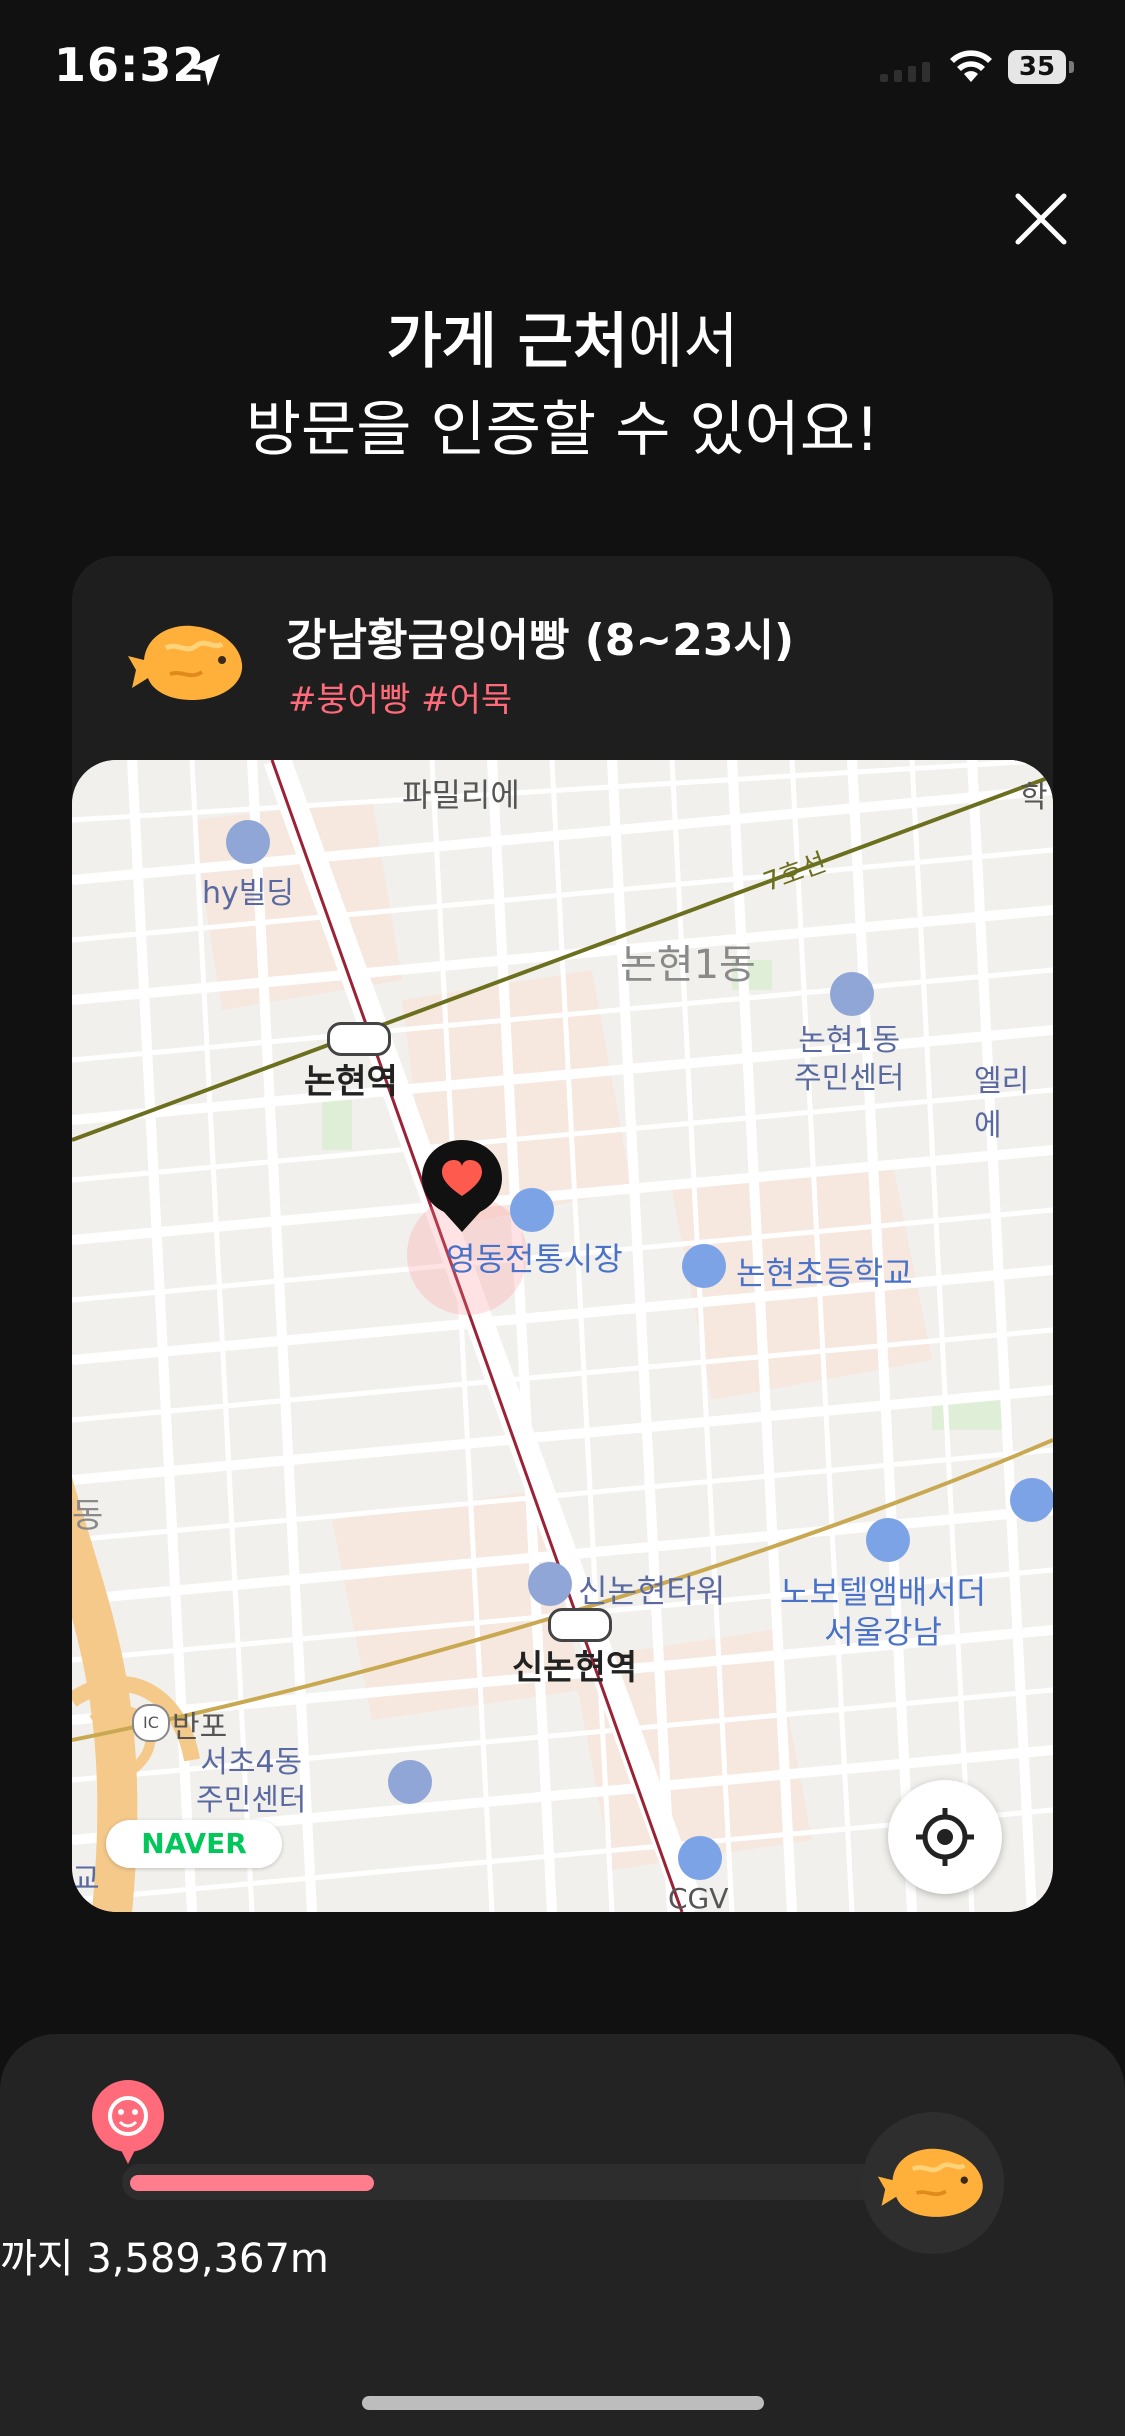 The height and width of the screenshot is (2436, 1125). I want to click on tower-icon, so click(550, 1584).